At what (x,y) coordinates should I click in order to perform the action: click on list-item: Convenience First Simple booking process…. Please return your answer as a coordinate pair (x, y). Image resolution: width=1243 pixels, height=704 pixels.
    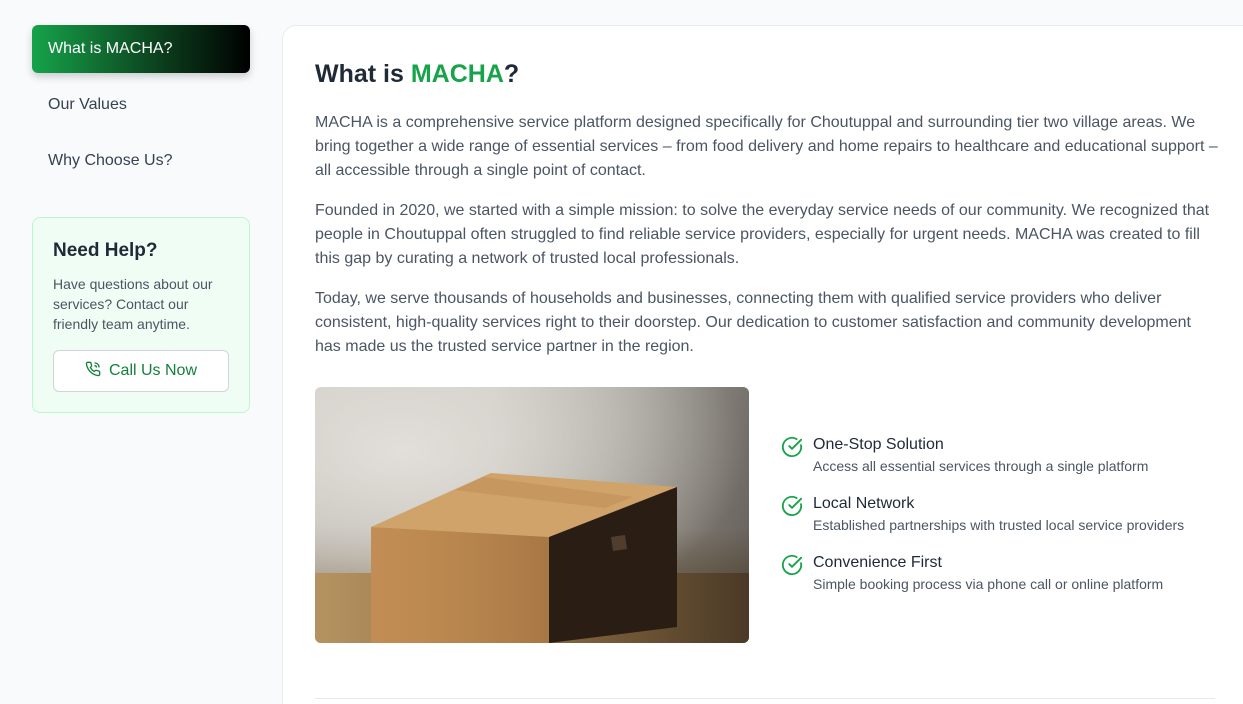
    Looking at the image, I should click on (982, 573).